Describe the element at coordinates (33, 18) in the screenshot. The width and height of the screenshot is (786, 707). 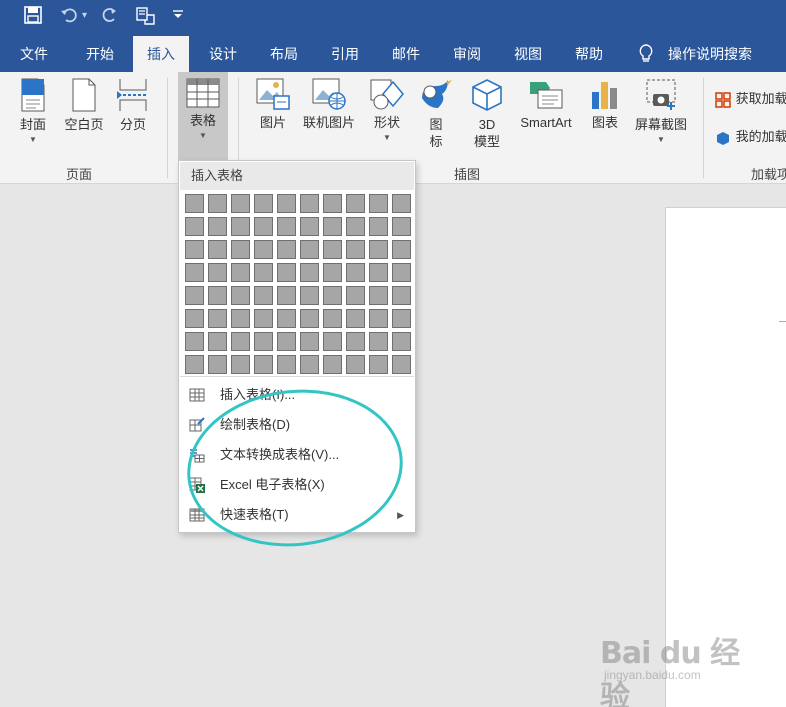
I see `save-icon` at that location.